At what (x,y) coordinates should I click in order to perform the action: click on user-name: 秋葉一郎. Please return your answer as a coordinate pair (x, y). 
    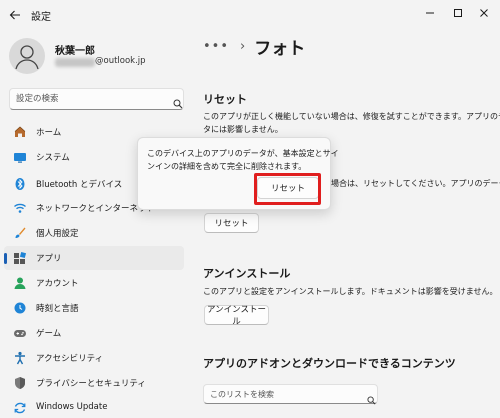
    Looking at the image, I should click on (75, 51).